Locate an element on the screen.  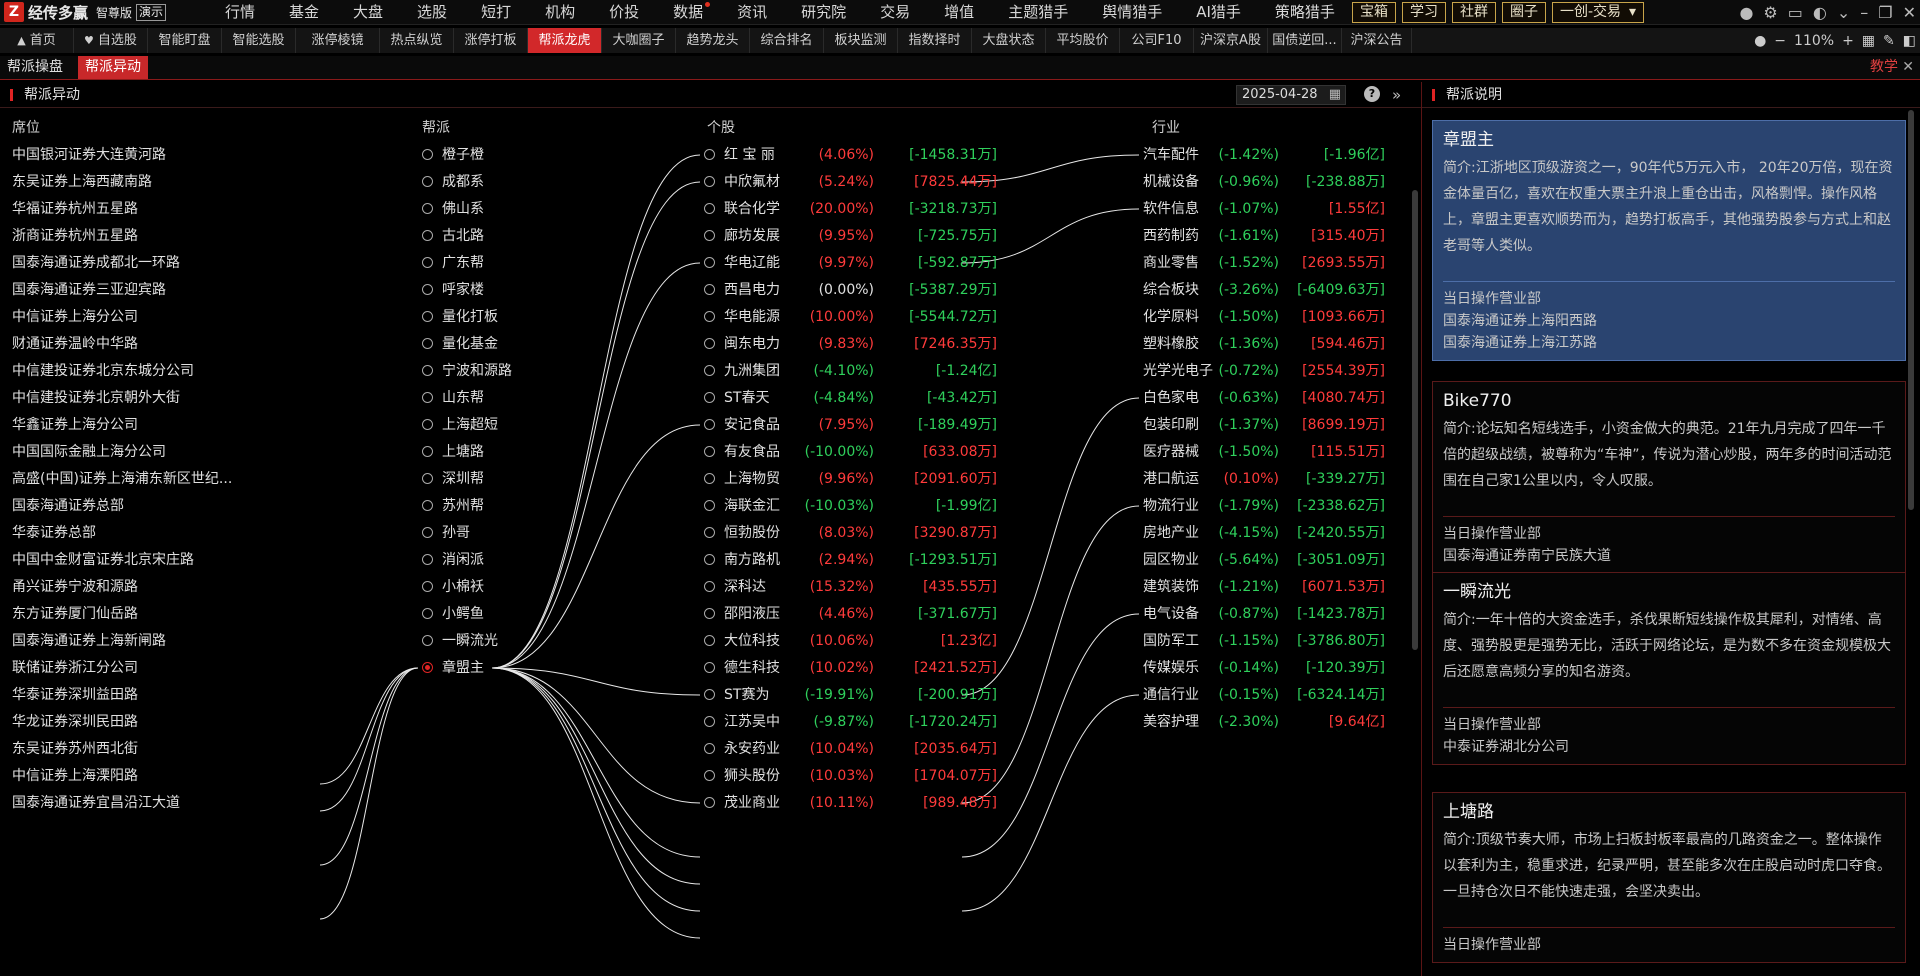
stock-row: 南方路机 (2.94%) [-1293.51万] is located at coordinates (854, 560).